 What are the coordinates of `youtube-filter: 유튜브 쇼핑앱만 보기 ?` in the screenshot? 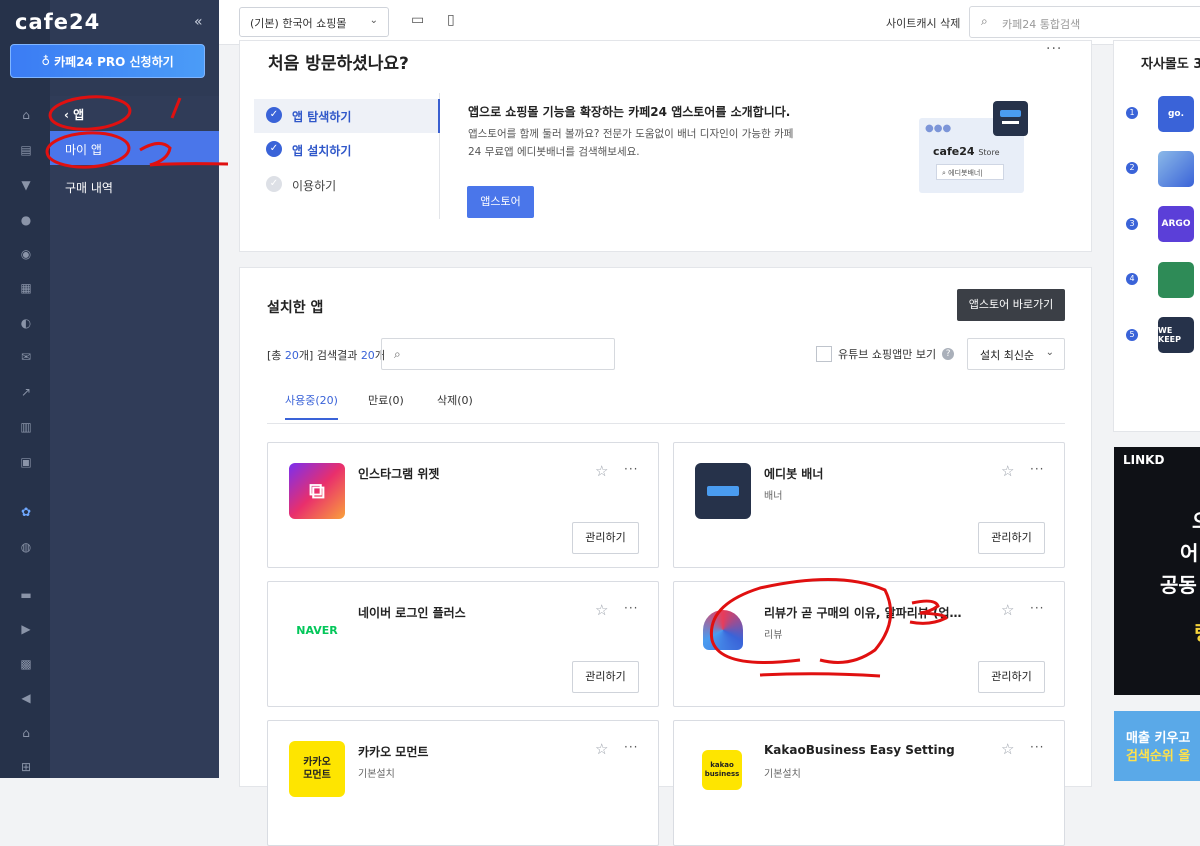 It's located at (885, 354).